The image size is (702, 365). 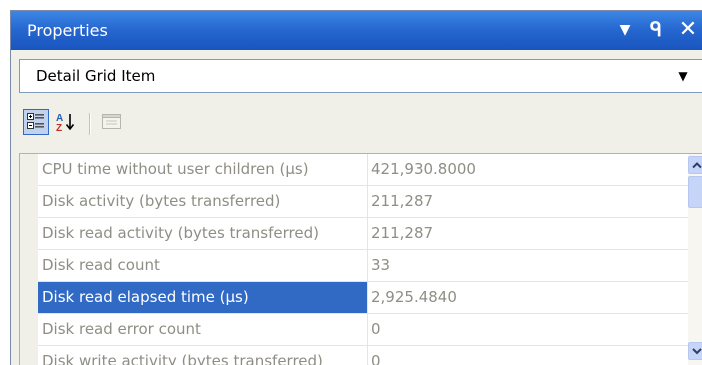 I want to click on title-bar: Properties ▼ ᑫ ✕, so click(x=356, y=30).